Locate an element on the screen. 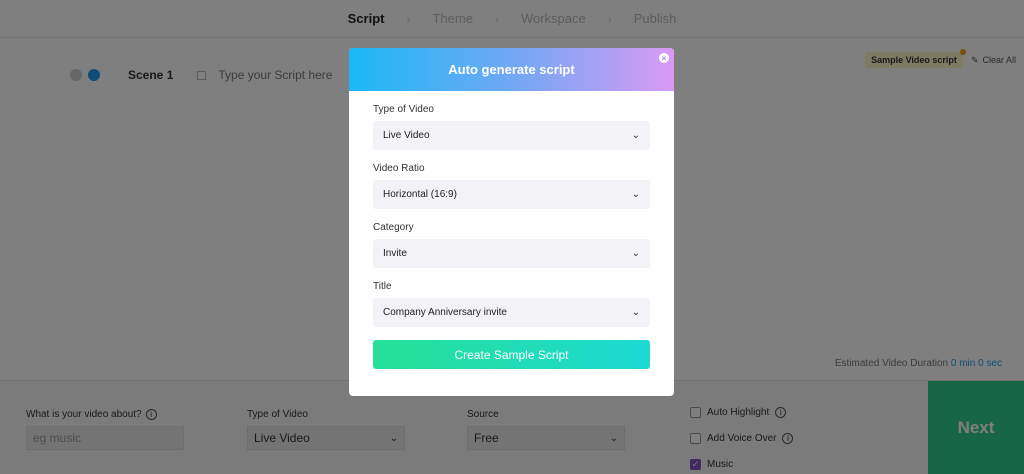 The width and height of the screenshot is (1024, 474). modal-header: Auto generate script × is located at coordinates (511, 69).